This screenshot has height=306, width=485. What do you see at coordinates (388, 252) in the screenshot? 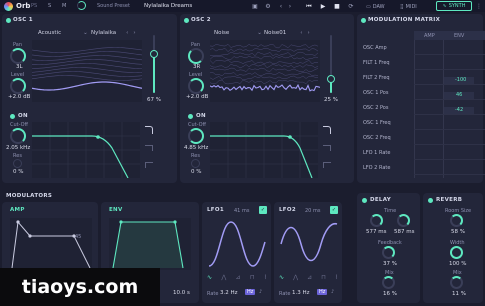
I see `delay-feedback-knob` at bounding box center [388, 252].